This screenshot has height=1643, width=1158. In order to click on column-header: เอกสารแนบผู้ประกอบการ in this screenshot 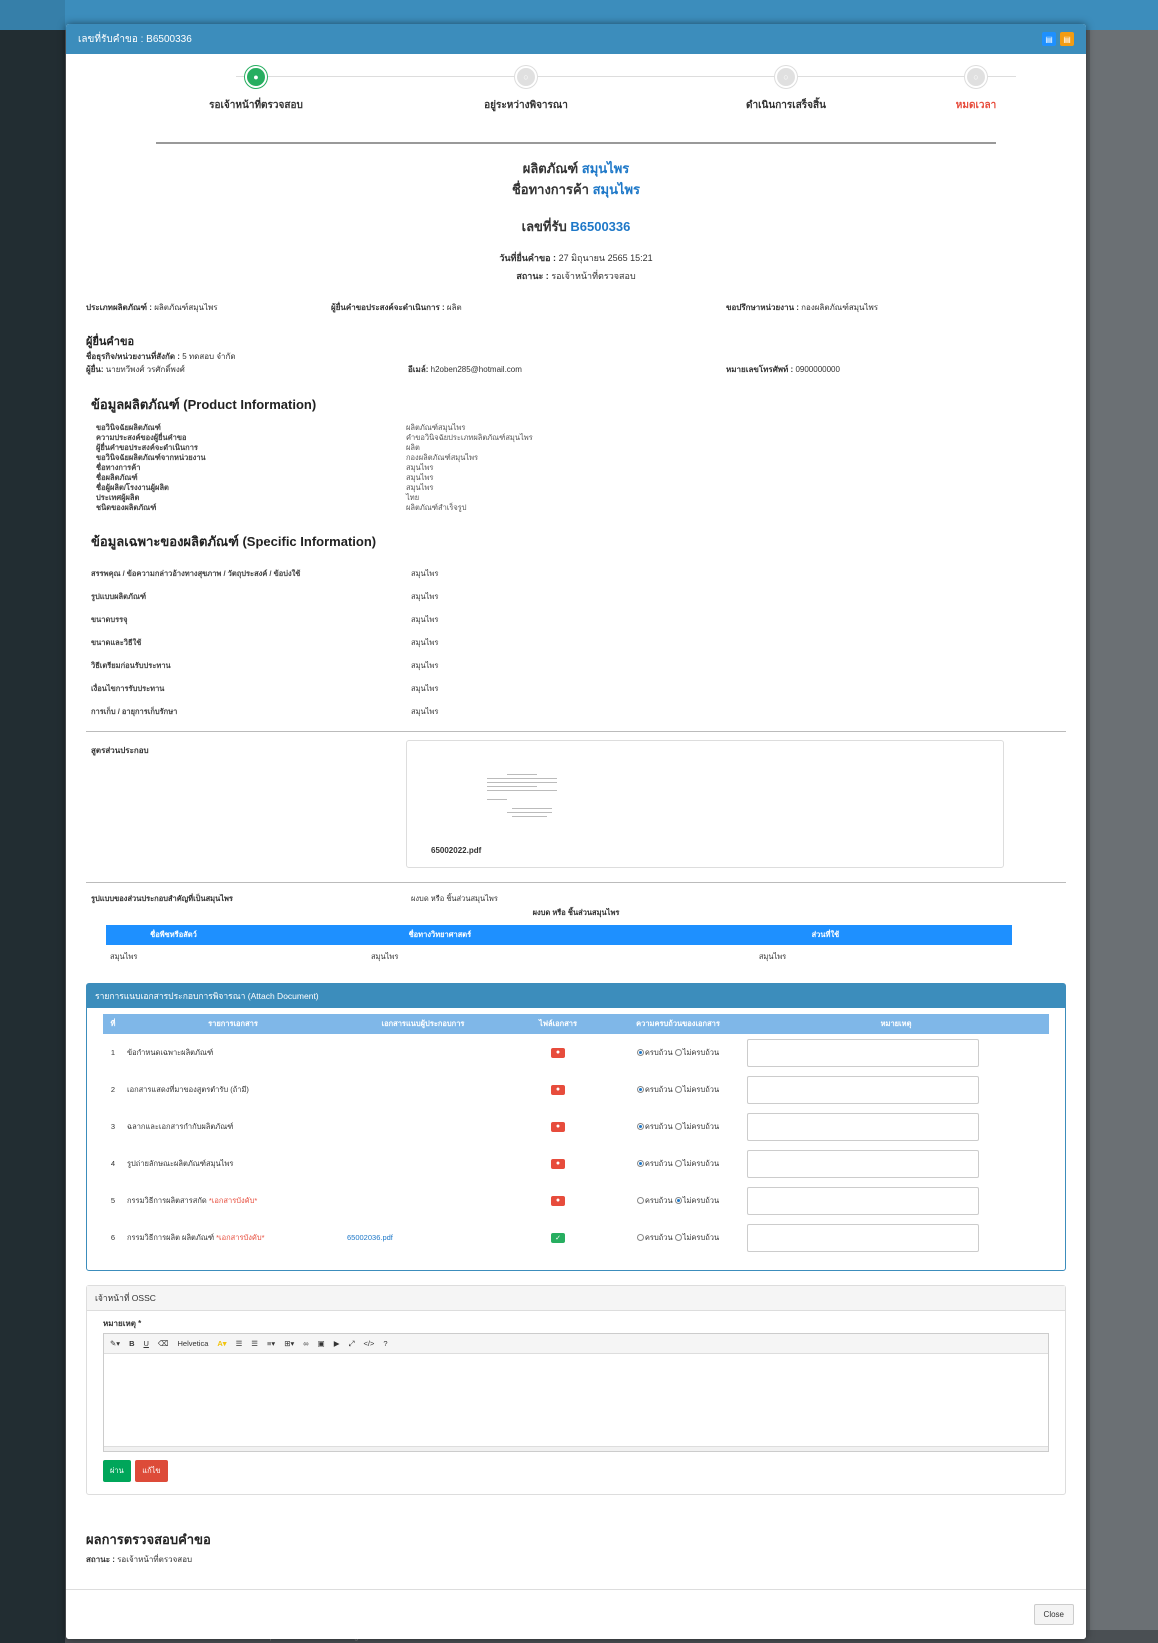, I will do `click(423, 1024)`.